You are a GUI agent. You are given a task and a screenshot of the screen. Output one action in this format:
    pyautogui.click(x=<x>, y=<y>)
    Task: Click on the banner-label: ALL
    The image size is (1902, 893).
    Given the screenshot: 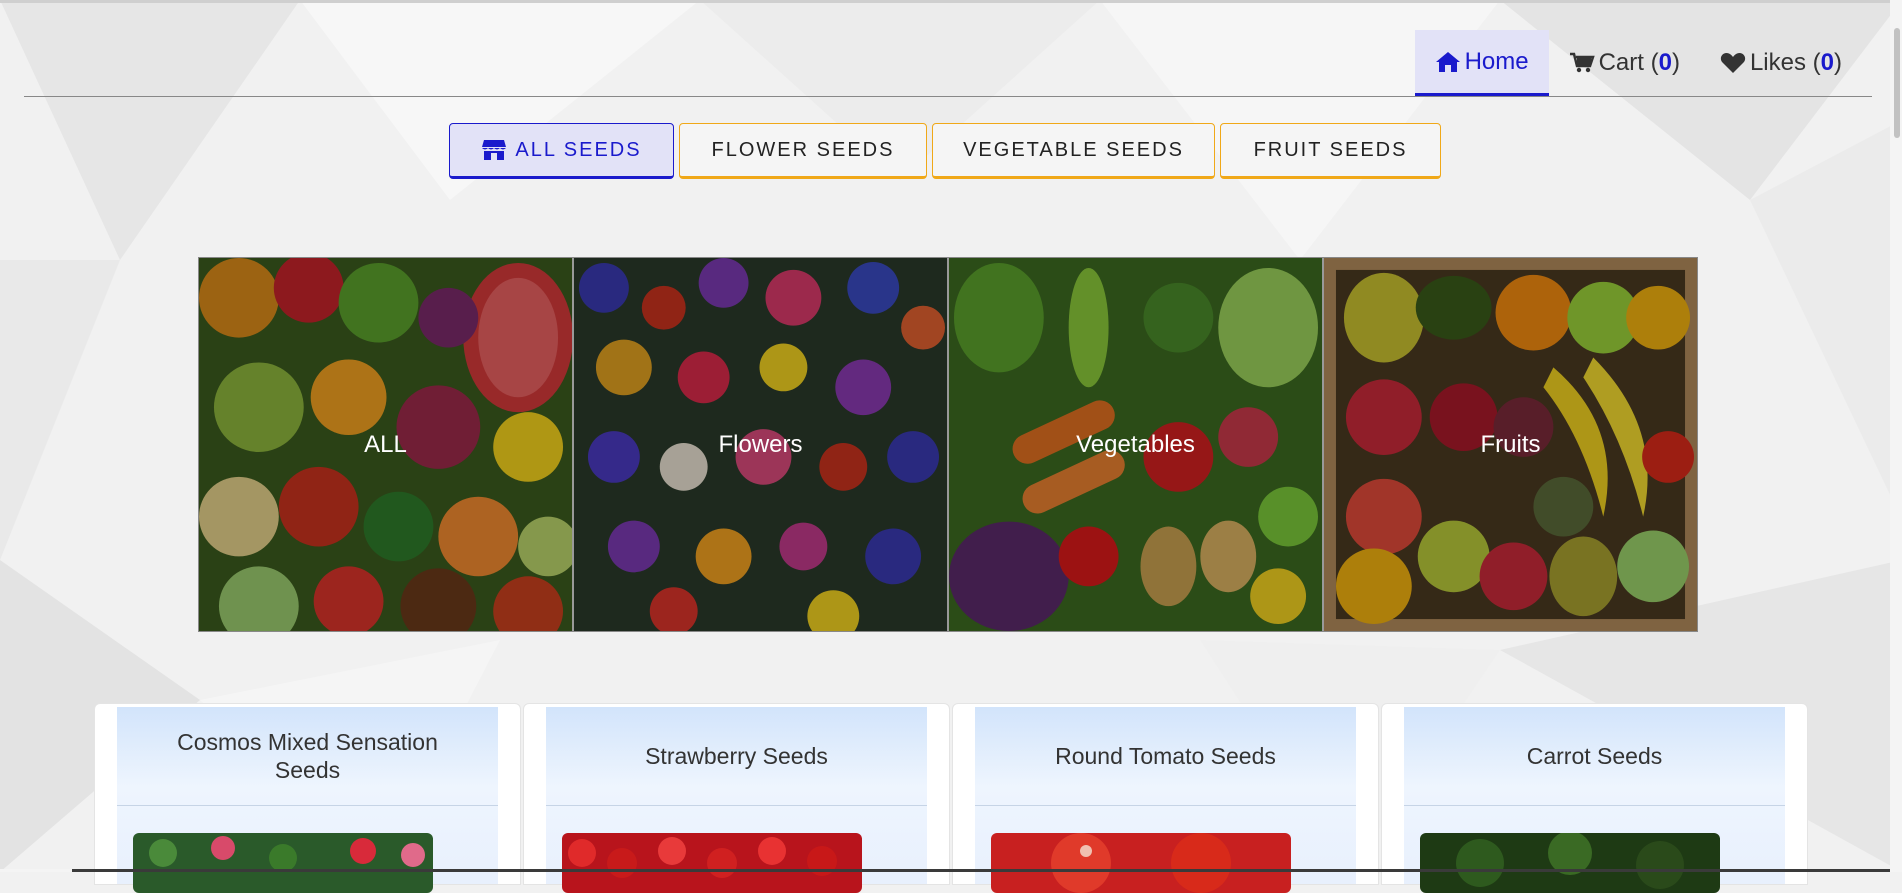 What is the action you would take?
    pyautogui.click(x=385, y=444)
    